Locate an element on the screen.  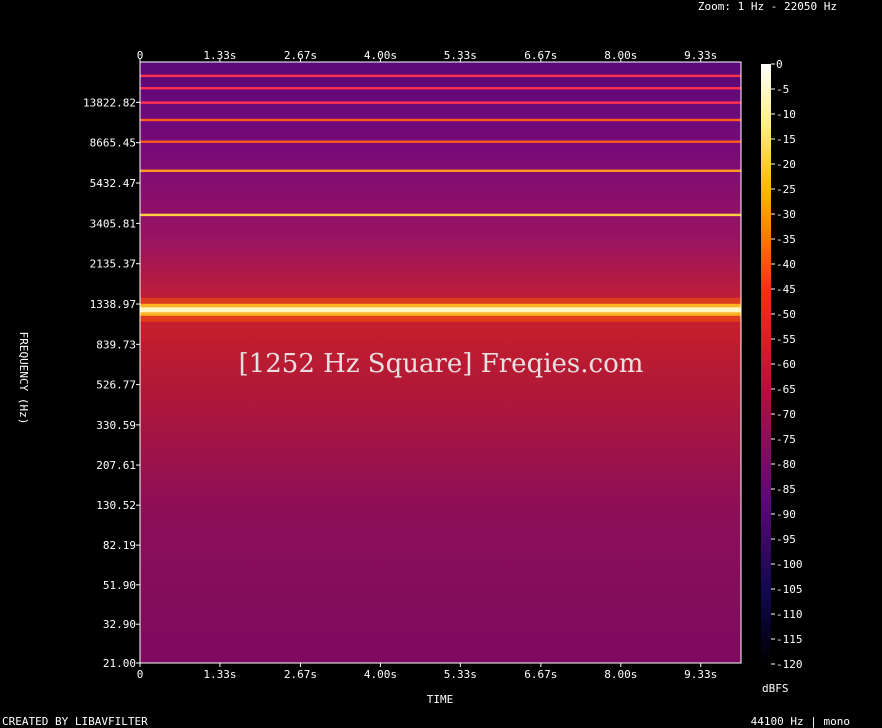
zoom-readout: Zoom: 1 Hz - 22050 Hz is located at coordinates (767, 6).